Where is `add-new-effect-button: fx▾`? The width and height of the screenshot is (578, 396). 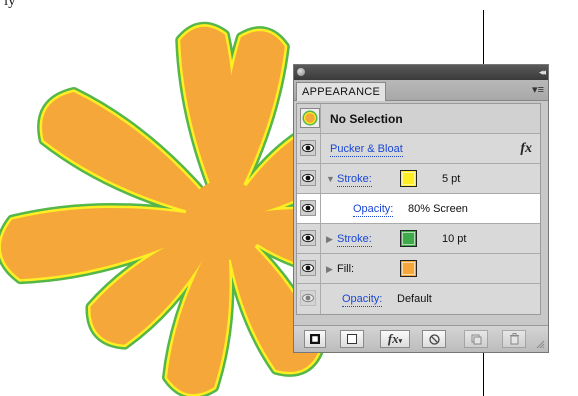 add-new-effect-button: fx▾ is located at coordinates (395, 339).